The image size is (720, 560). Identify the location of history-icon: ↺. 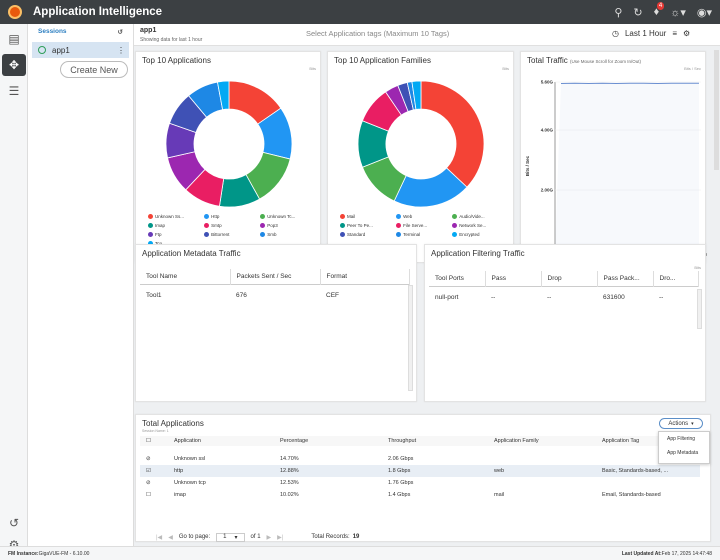
(14, 523).